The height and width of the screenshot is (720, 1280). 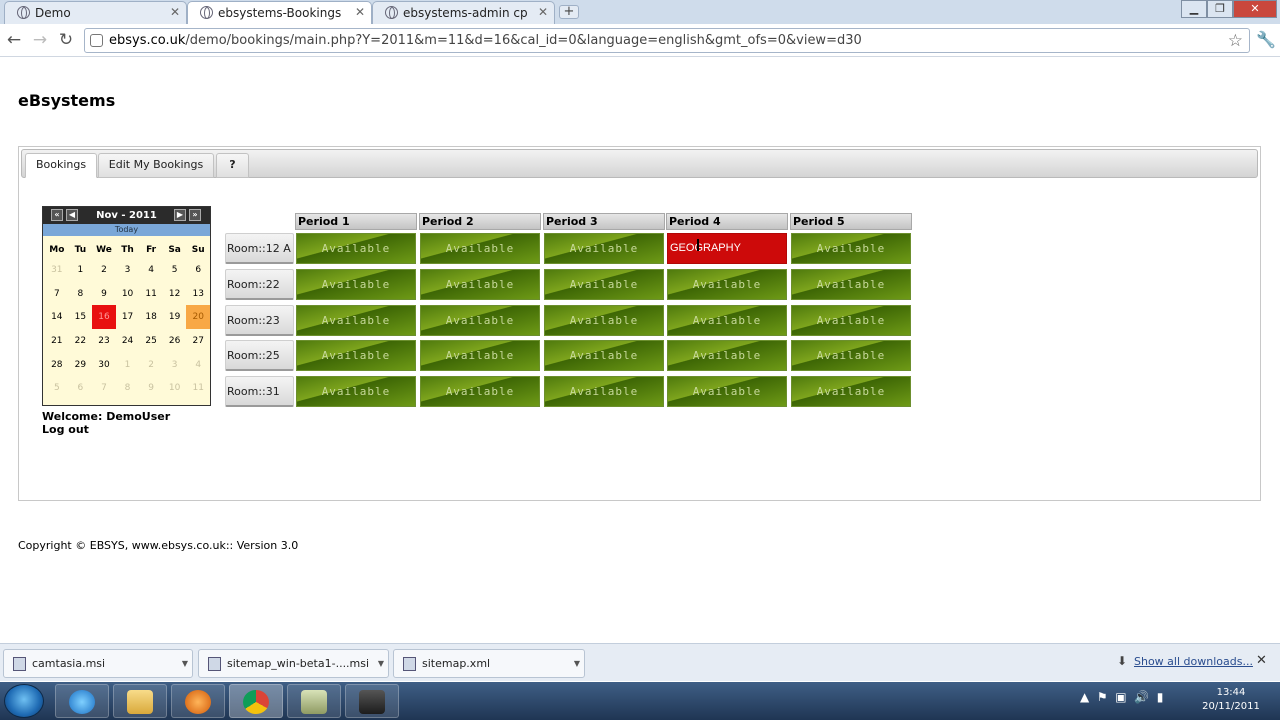 What do you see at coordinates (104, 388) in the screenshot?
I see `calendar-day: 7` at bounding box center [104, 388].